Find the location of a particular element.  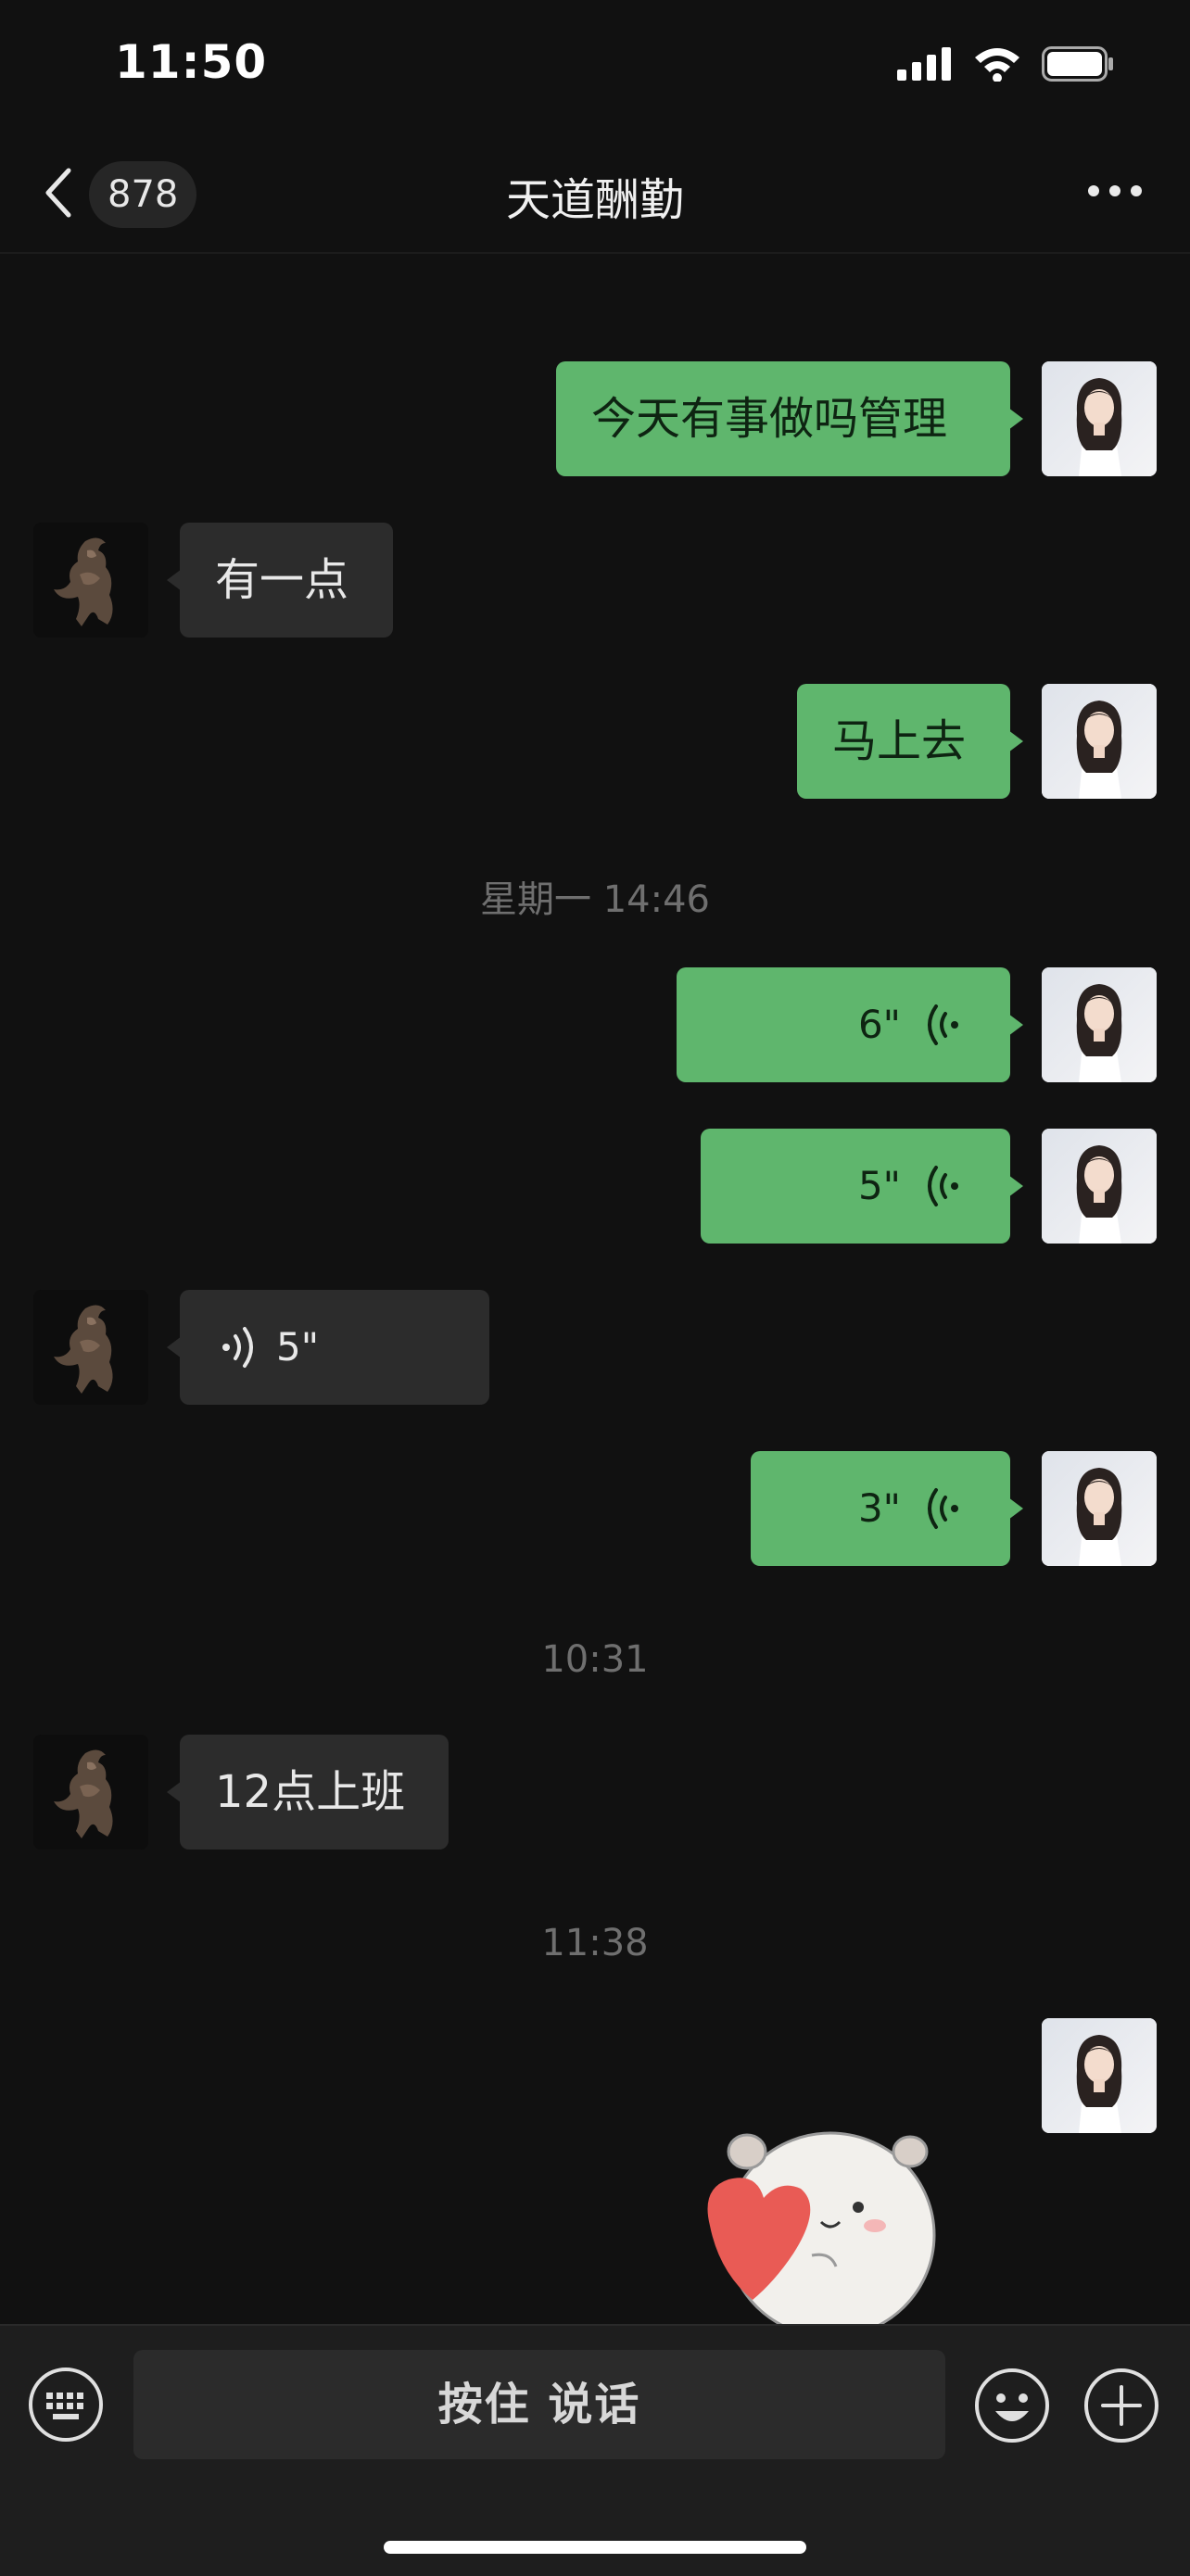

hamster-heart-sticker is located at coordinates (826, 2212).